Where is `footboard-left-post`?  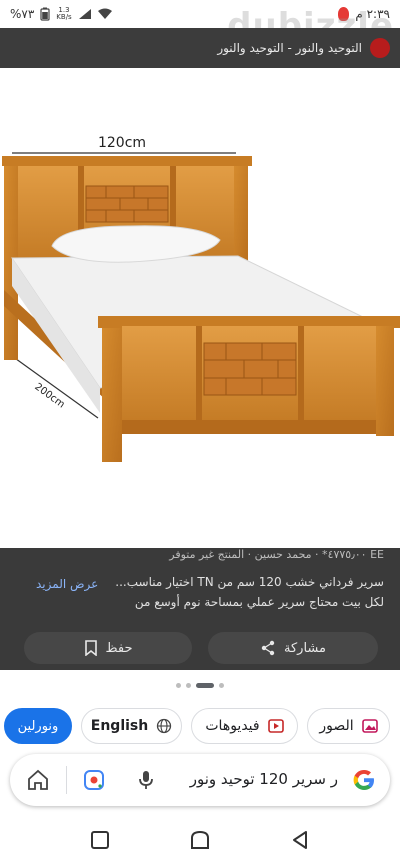 footboard-left-post is located at coordinates (112, 395).